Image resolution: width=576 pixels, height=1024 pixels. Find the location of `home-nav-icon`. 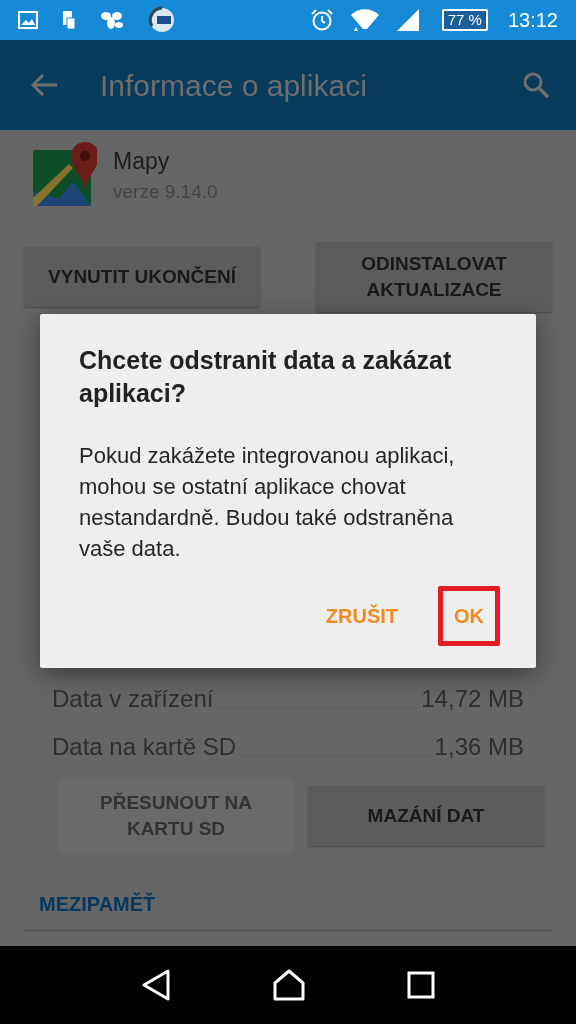

home-nav-icon is located at coordinates (289, 985).